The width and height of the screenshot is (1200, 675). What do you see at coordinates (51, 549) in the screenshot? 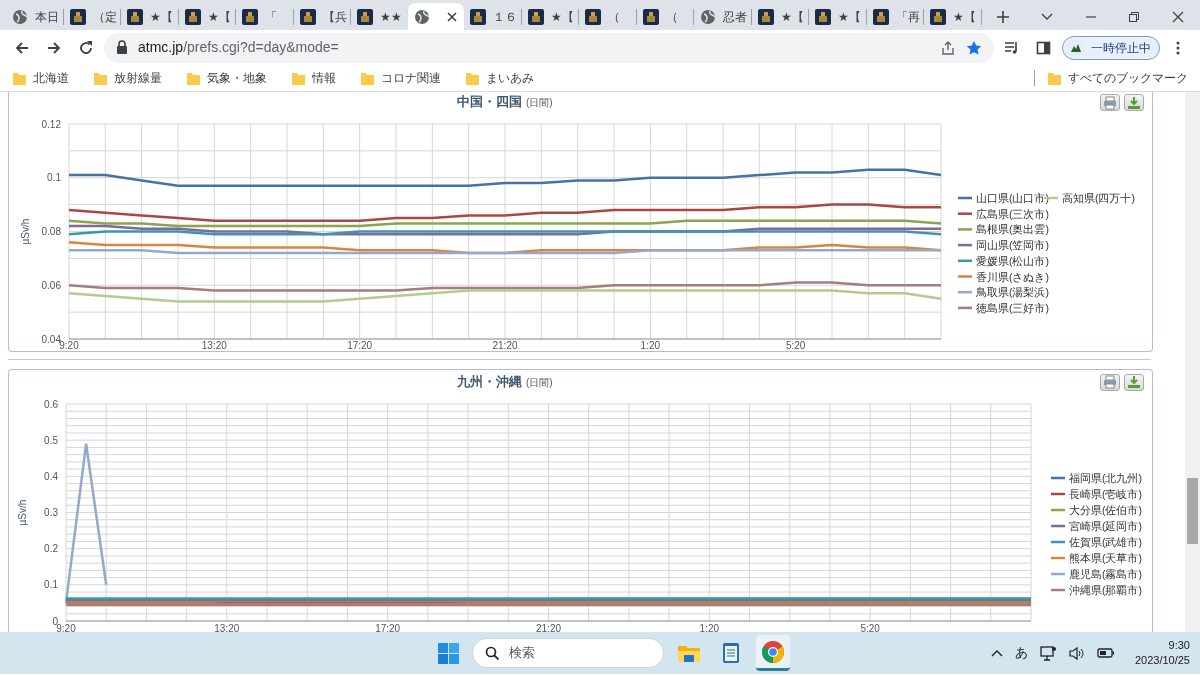
I see `y-tick-label: 0.2` at bounding box center [51, 549].